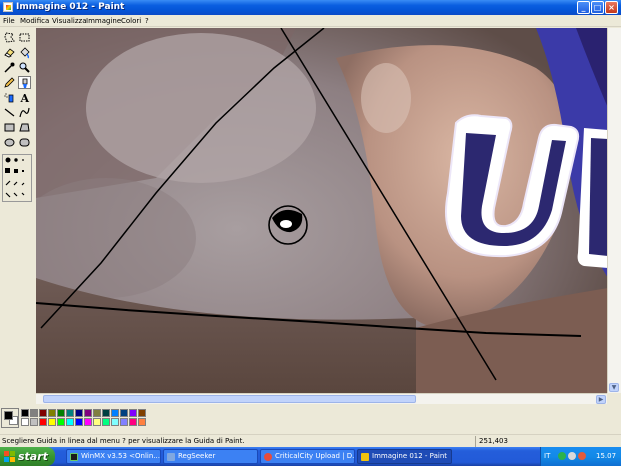 The image size is (621, 466). I want to click on menu-file: File, so click(9, 21).